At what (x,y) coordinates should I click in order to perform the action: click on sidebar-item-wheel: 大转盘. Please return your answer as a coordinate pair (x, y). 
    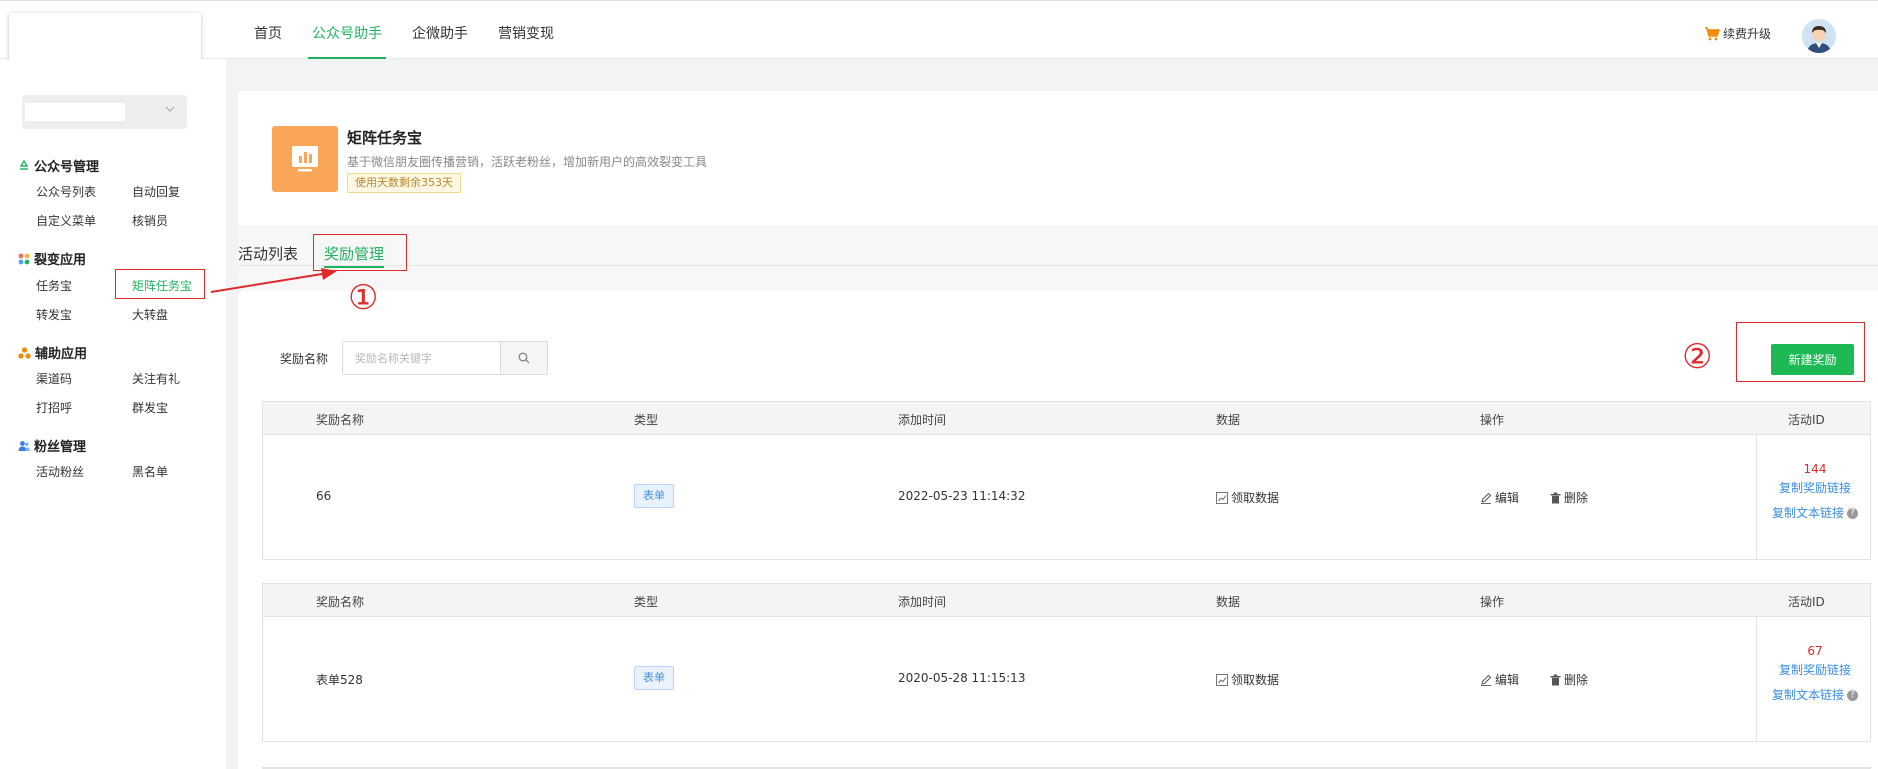
    Looking at the image, I should click on (150, 314).